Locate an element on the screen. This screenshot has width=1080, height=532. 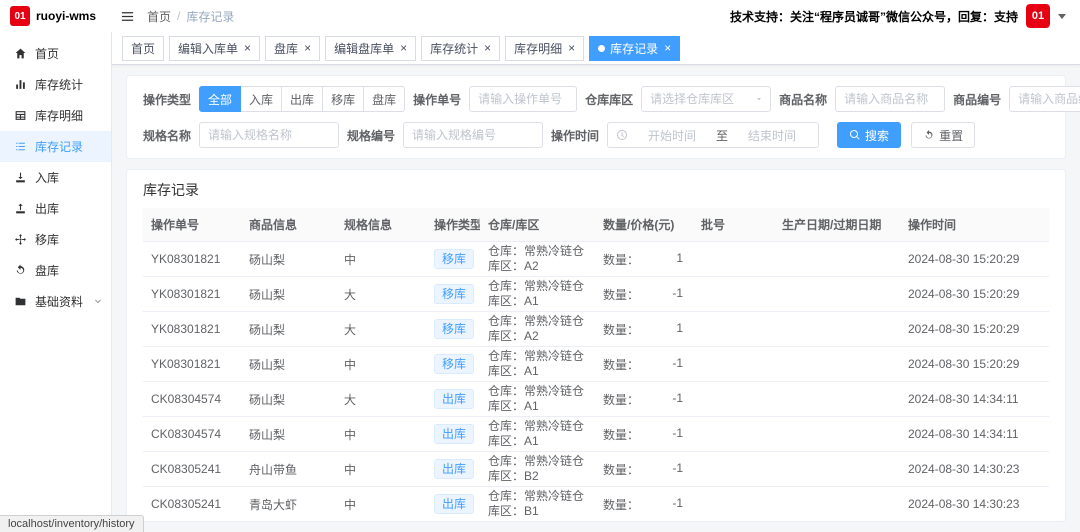
tab-label: 盘库 is located at coordinates (286, 48).